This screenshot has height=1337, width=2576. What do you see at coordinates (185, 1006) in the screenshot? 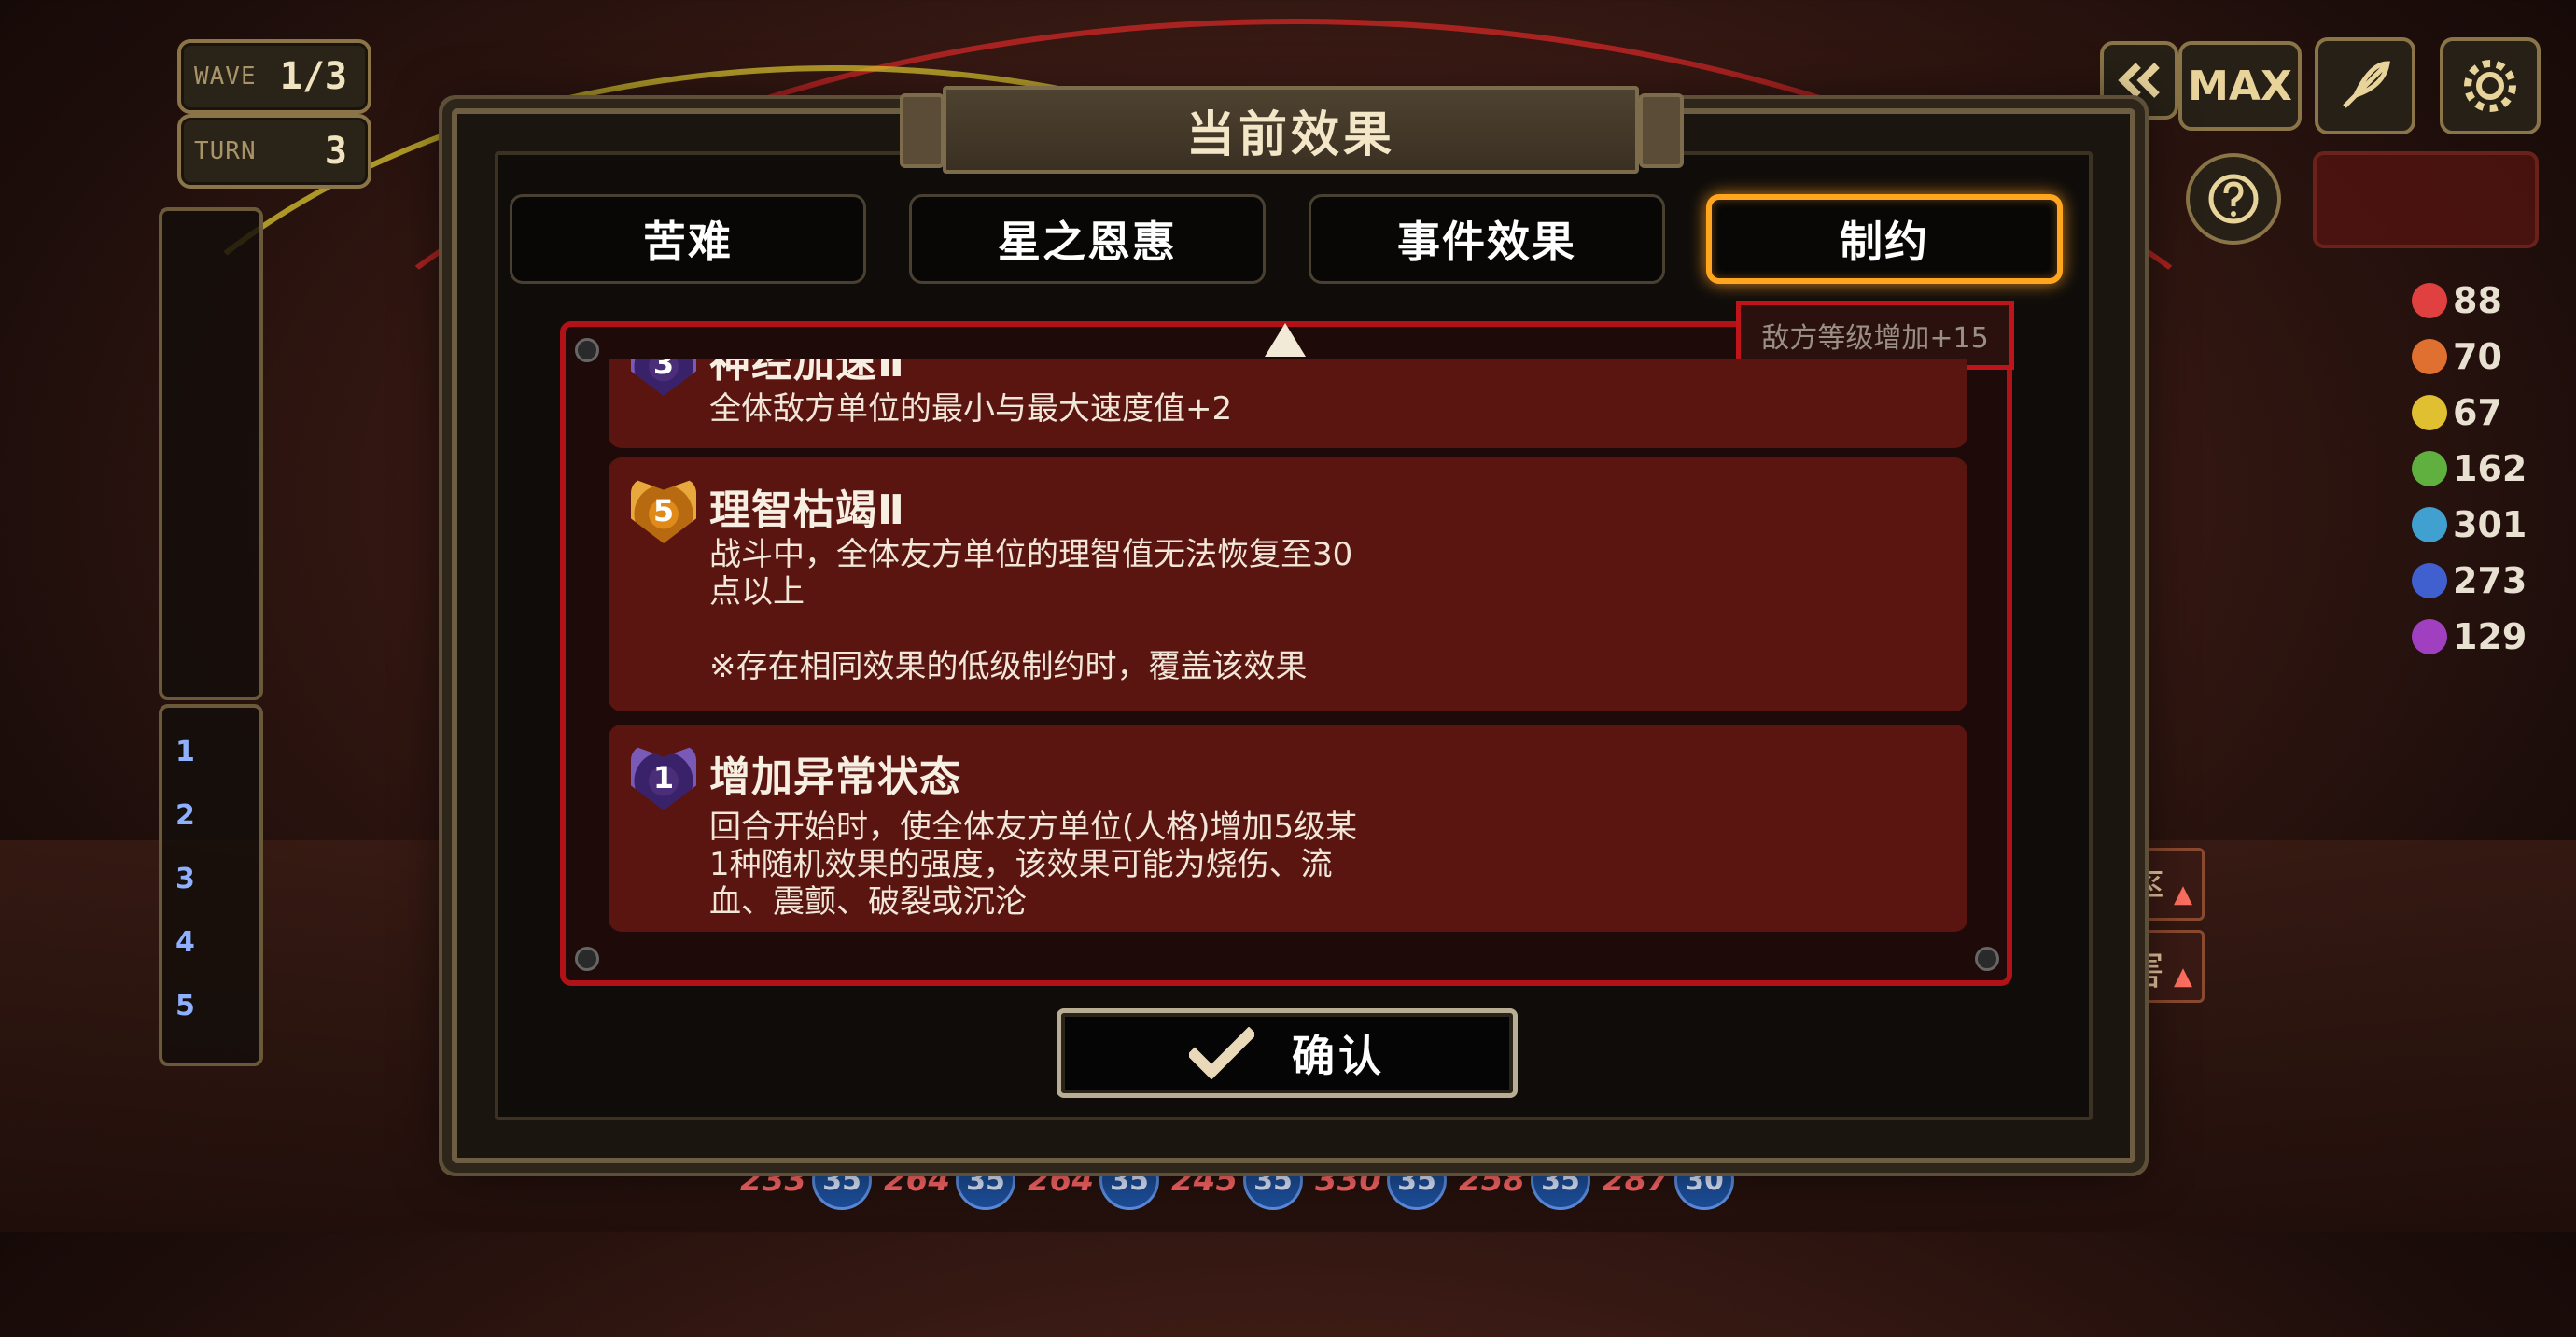
I see `slot-number: 5` at bounding box center [185, 1006].